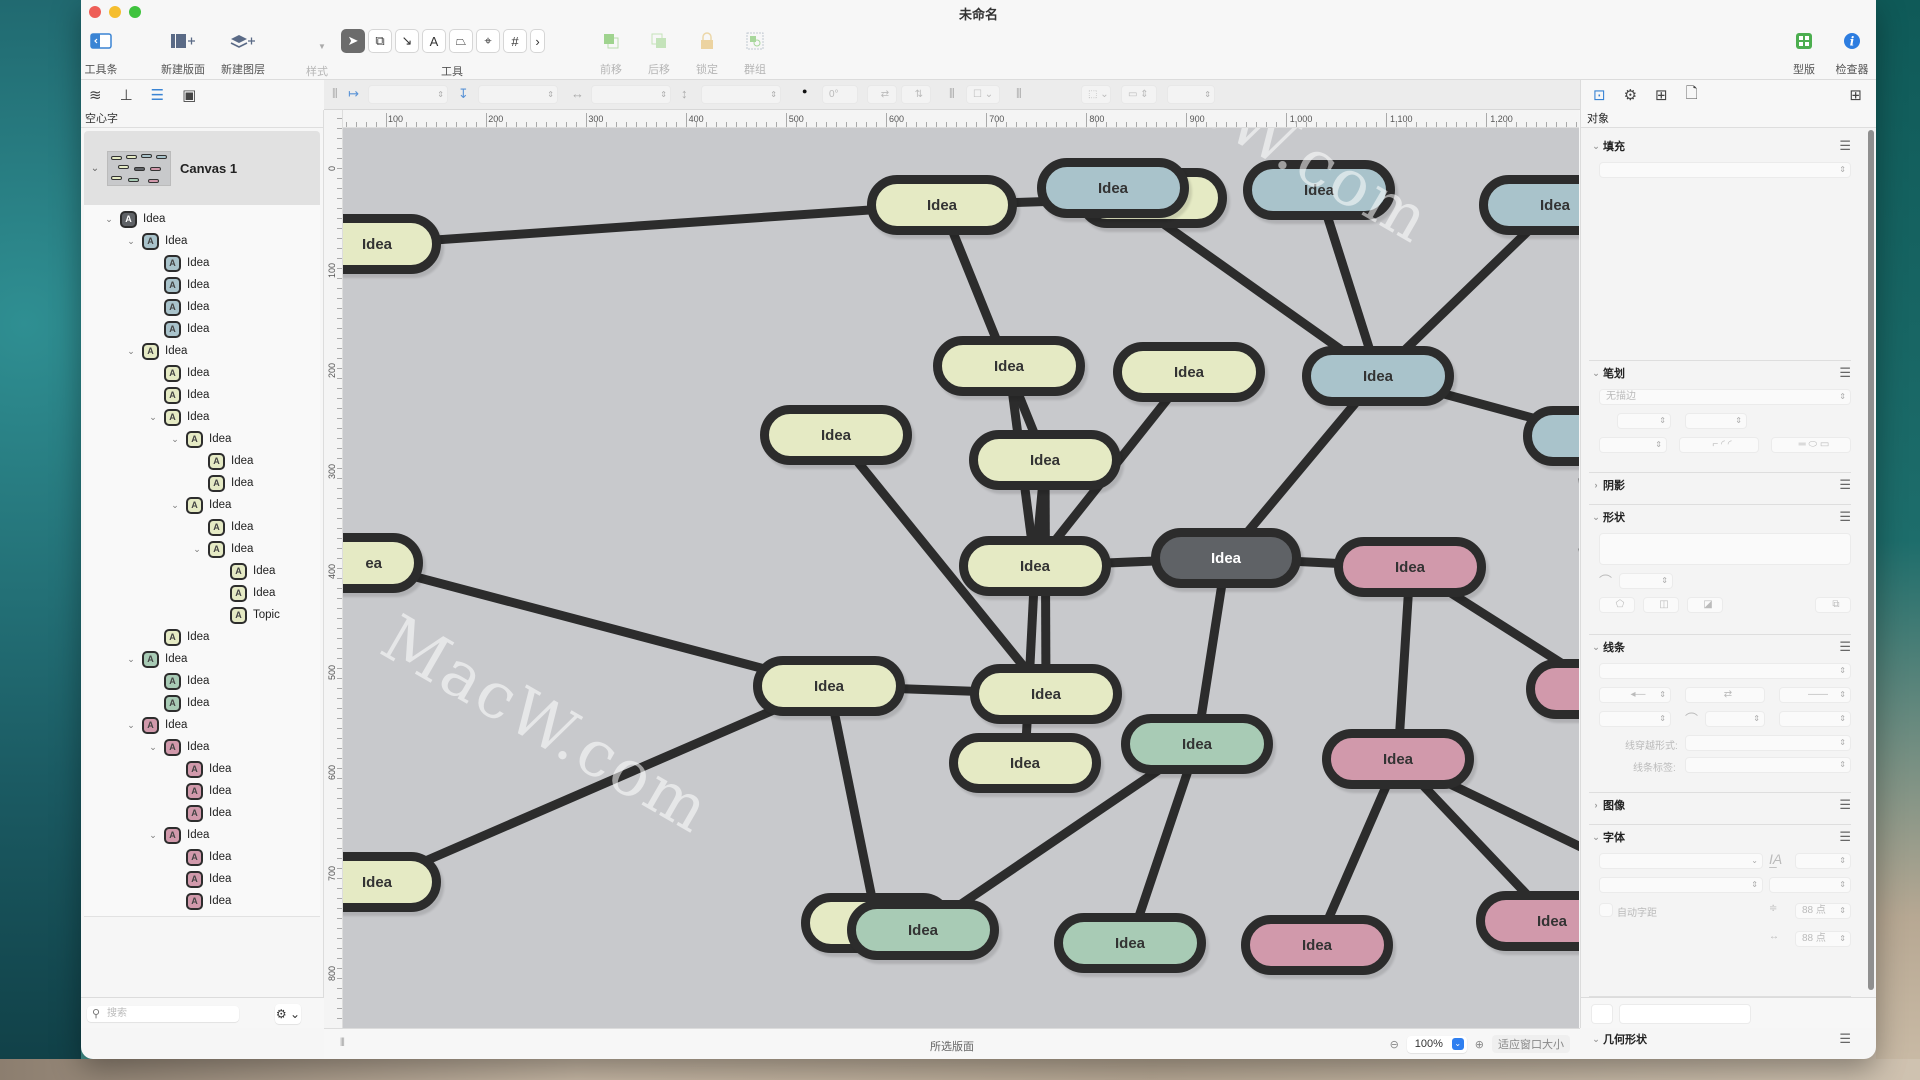 The image size is (1920, 1080). What do you see at coordinates (1768, 765) in the screenshot?
I see `line-label-select: ⇕` at bounding box center [1768, 765].